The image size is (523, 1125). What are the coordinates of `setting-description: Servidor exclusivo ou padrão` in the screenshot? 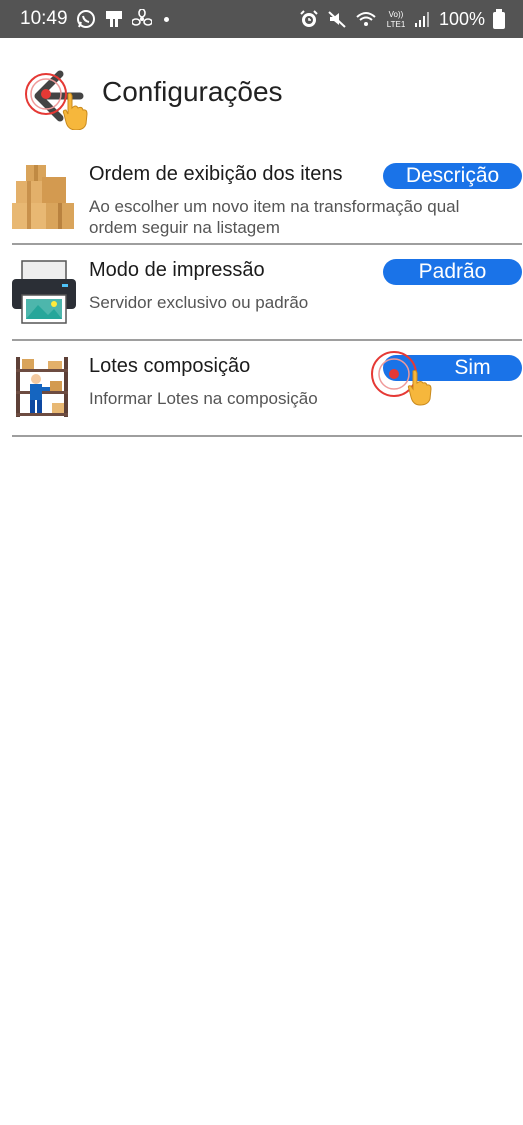 It's located at (199, 302).